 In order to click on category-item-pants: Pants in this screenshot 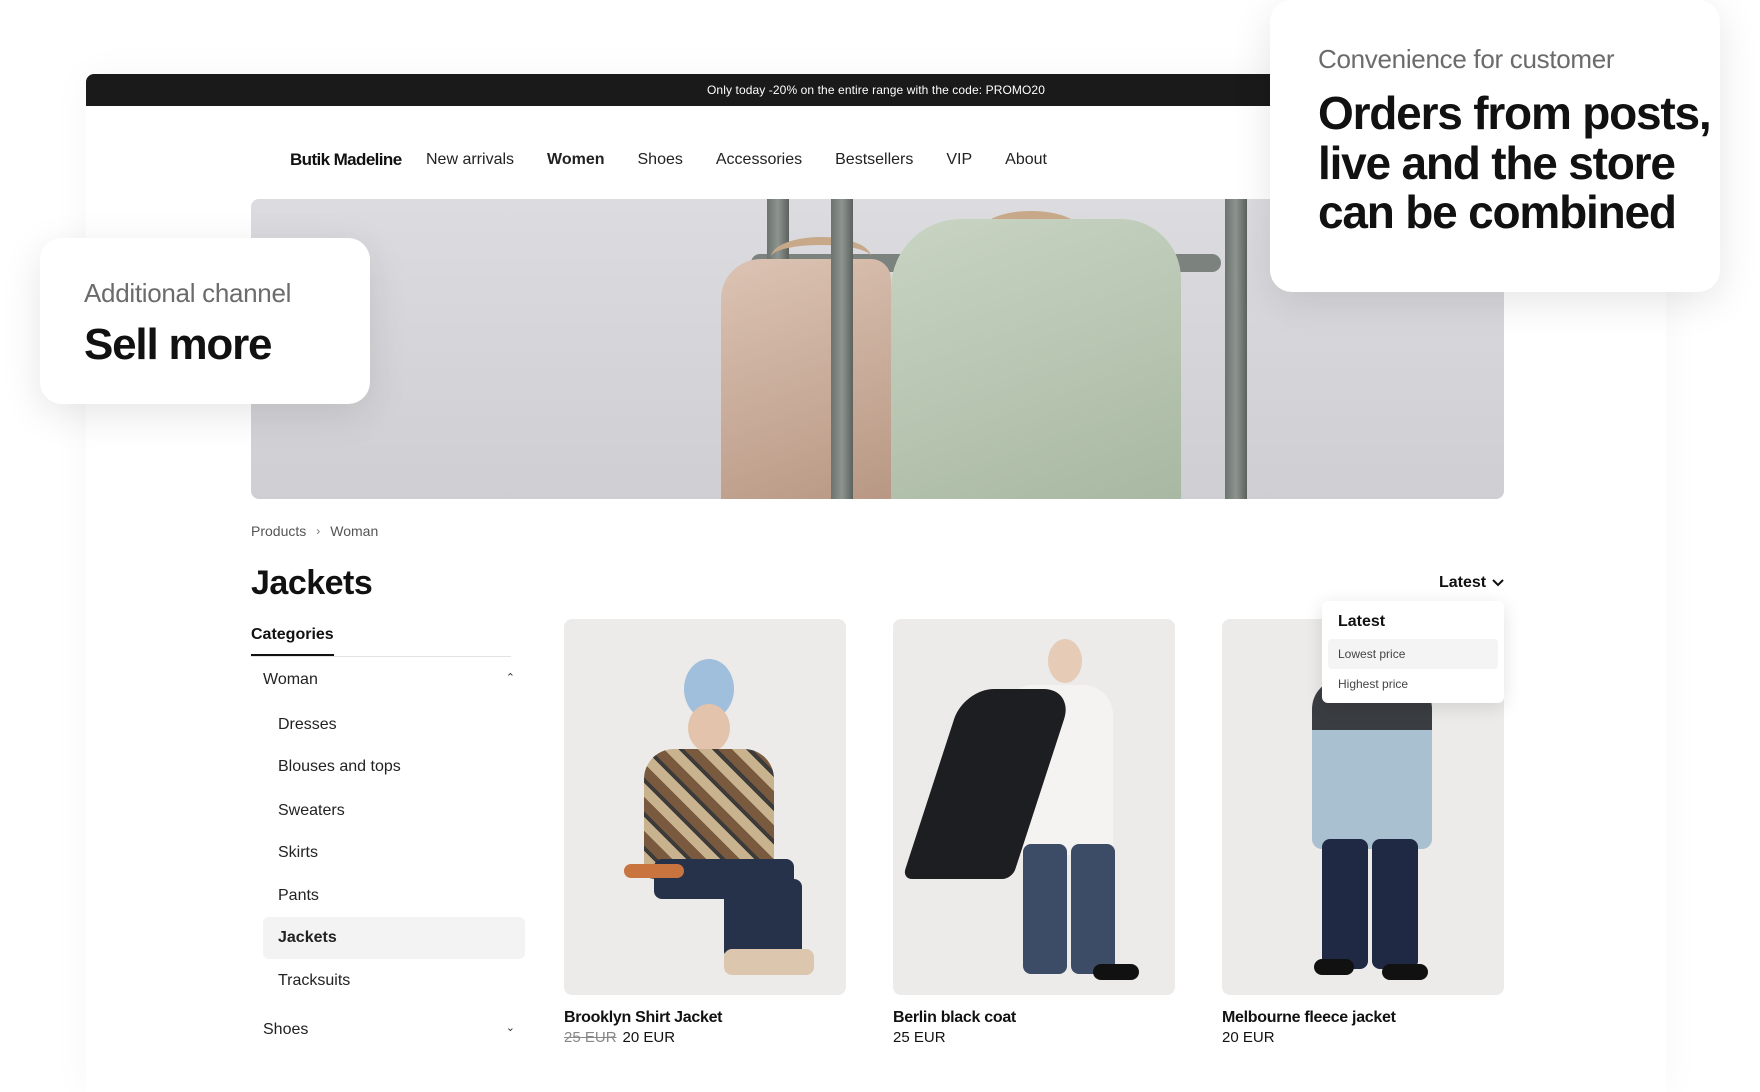, I will do `click(394, 896)`.